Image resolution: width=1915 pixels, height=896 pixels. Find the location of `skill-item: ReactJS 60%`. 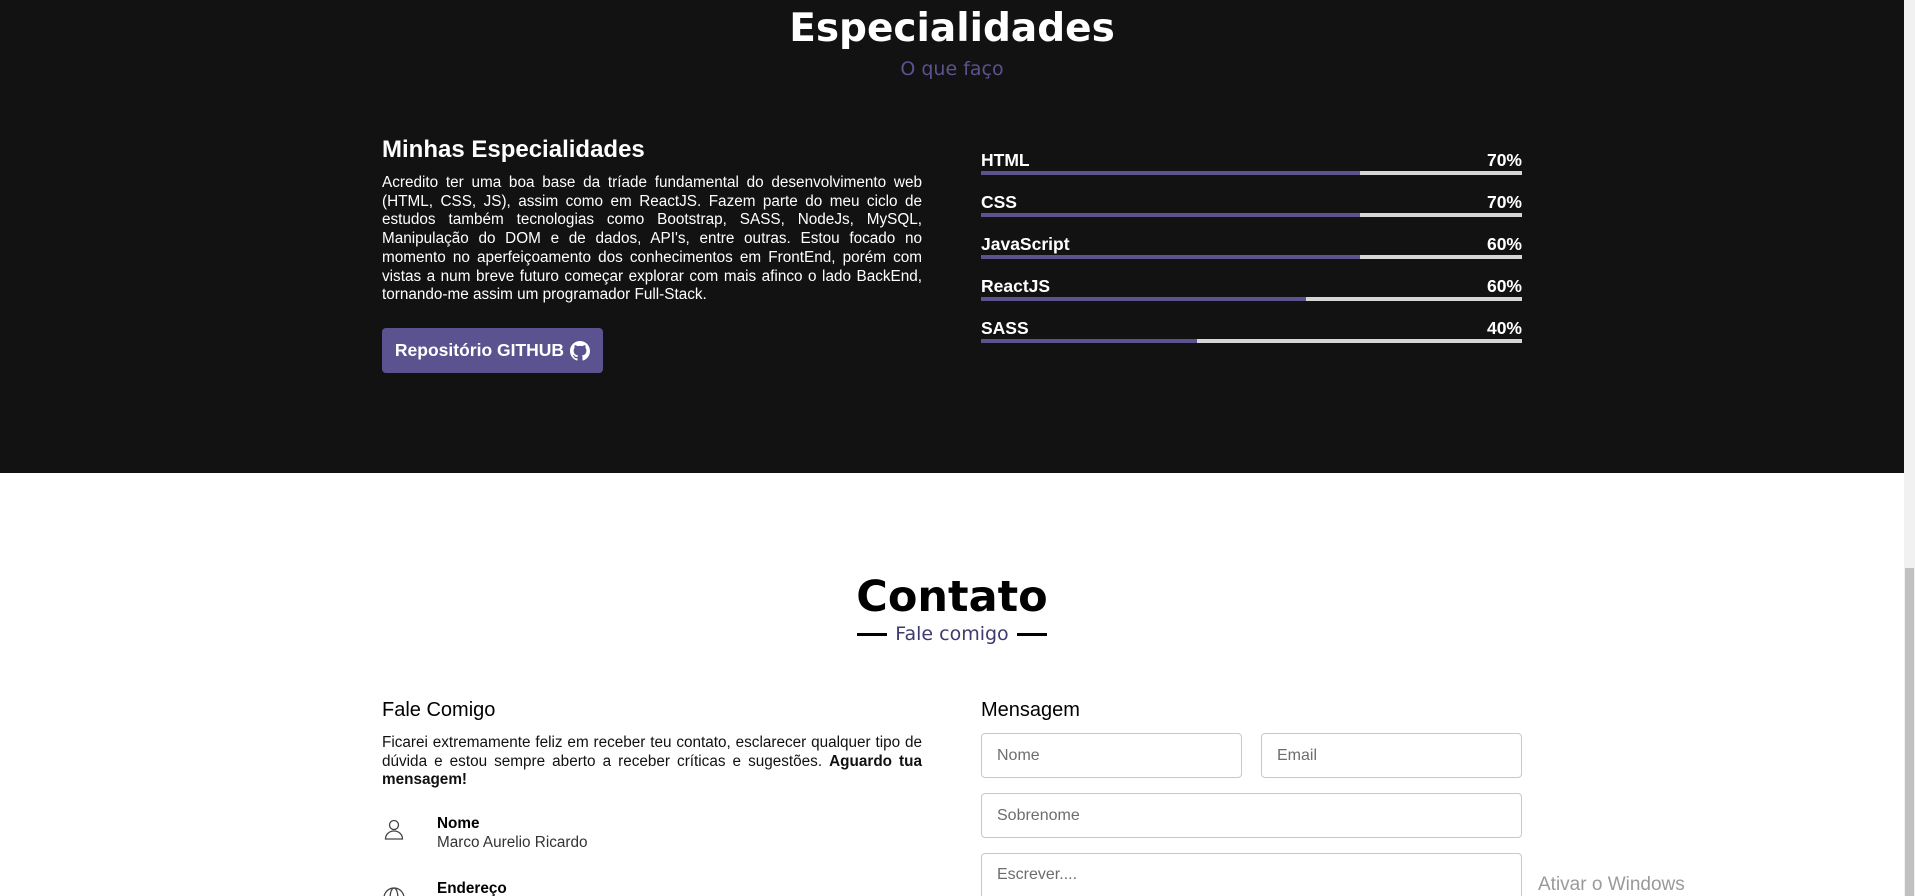

skill-item: ReactJS 60% is located at coordinates (1251, 297).